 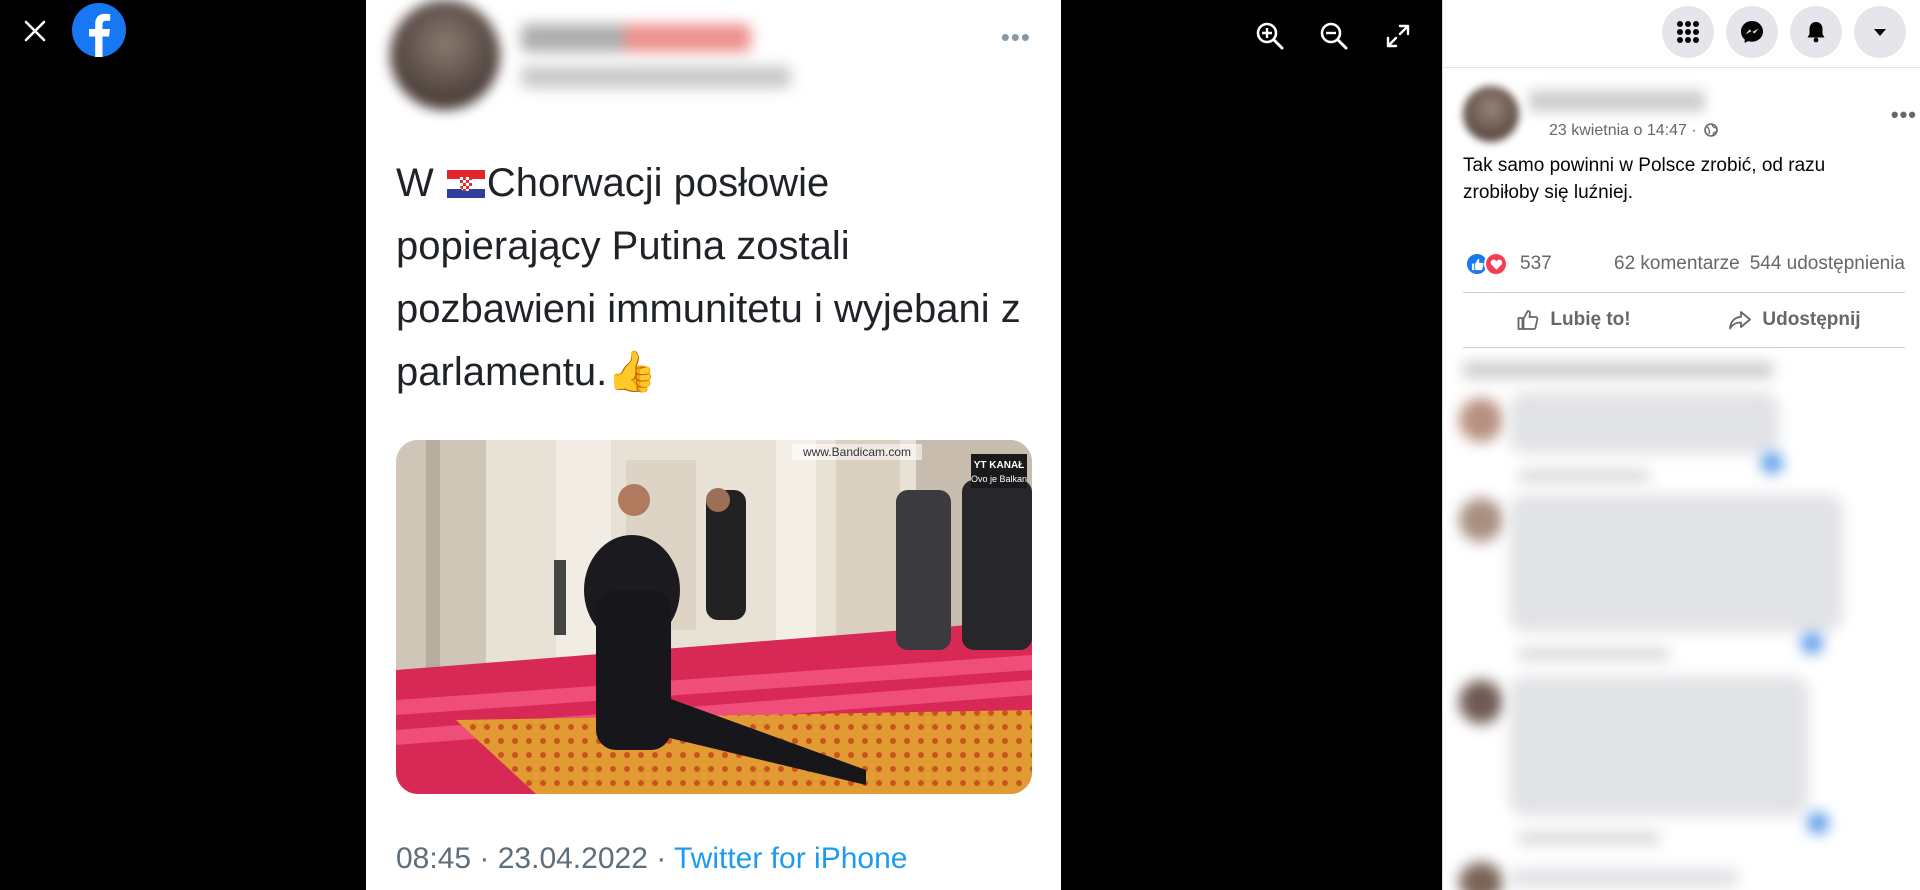 I want to click on media-badge-line2: Ovo je Balkan, so click(x=999, y=479).